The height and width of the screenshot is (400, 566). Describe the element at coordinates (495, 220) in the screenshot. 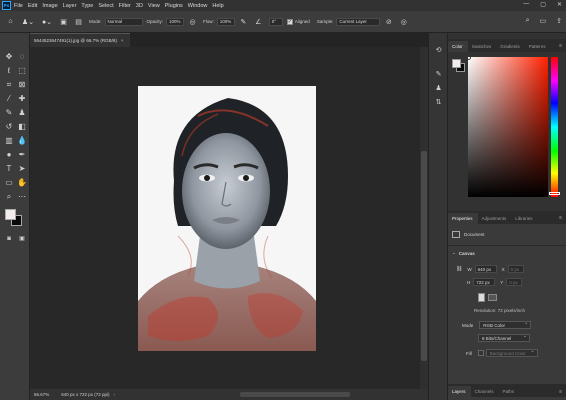

I see `tab-adjustments: Adjustments` at that location.